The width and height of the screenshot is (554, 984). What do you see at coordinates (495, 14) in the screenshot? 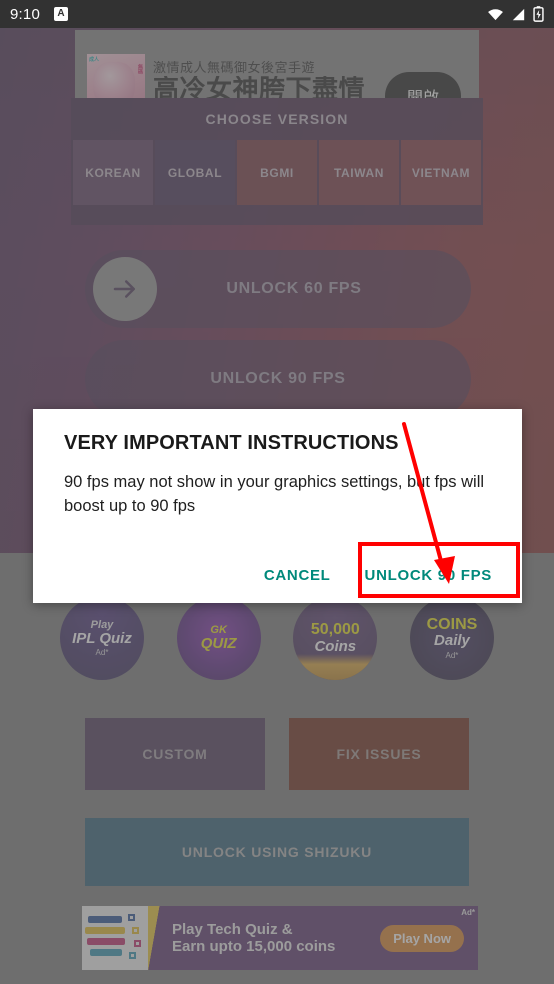
I see `wifi-icon` at bounding box center [495, 14].